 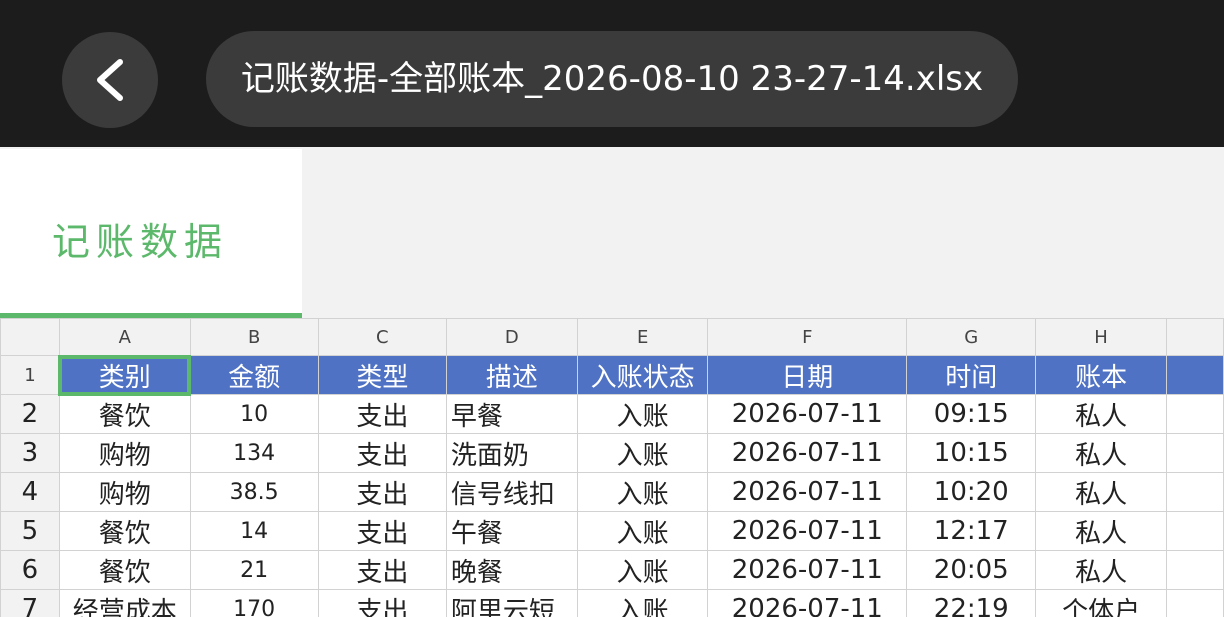 What do you see at coordinates (30, 453) in the screenshot?
I see `row-header: 3` at bounding box center [30, 453].